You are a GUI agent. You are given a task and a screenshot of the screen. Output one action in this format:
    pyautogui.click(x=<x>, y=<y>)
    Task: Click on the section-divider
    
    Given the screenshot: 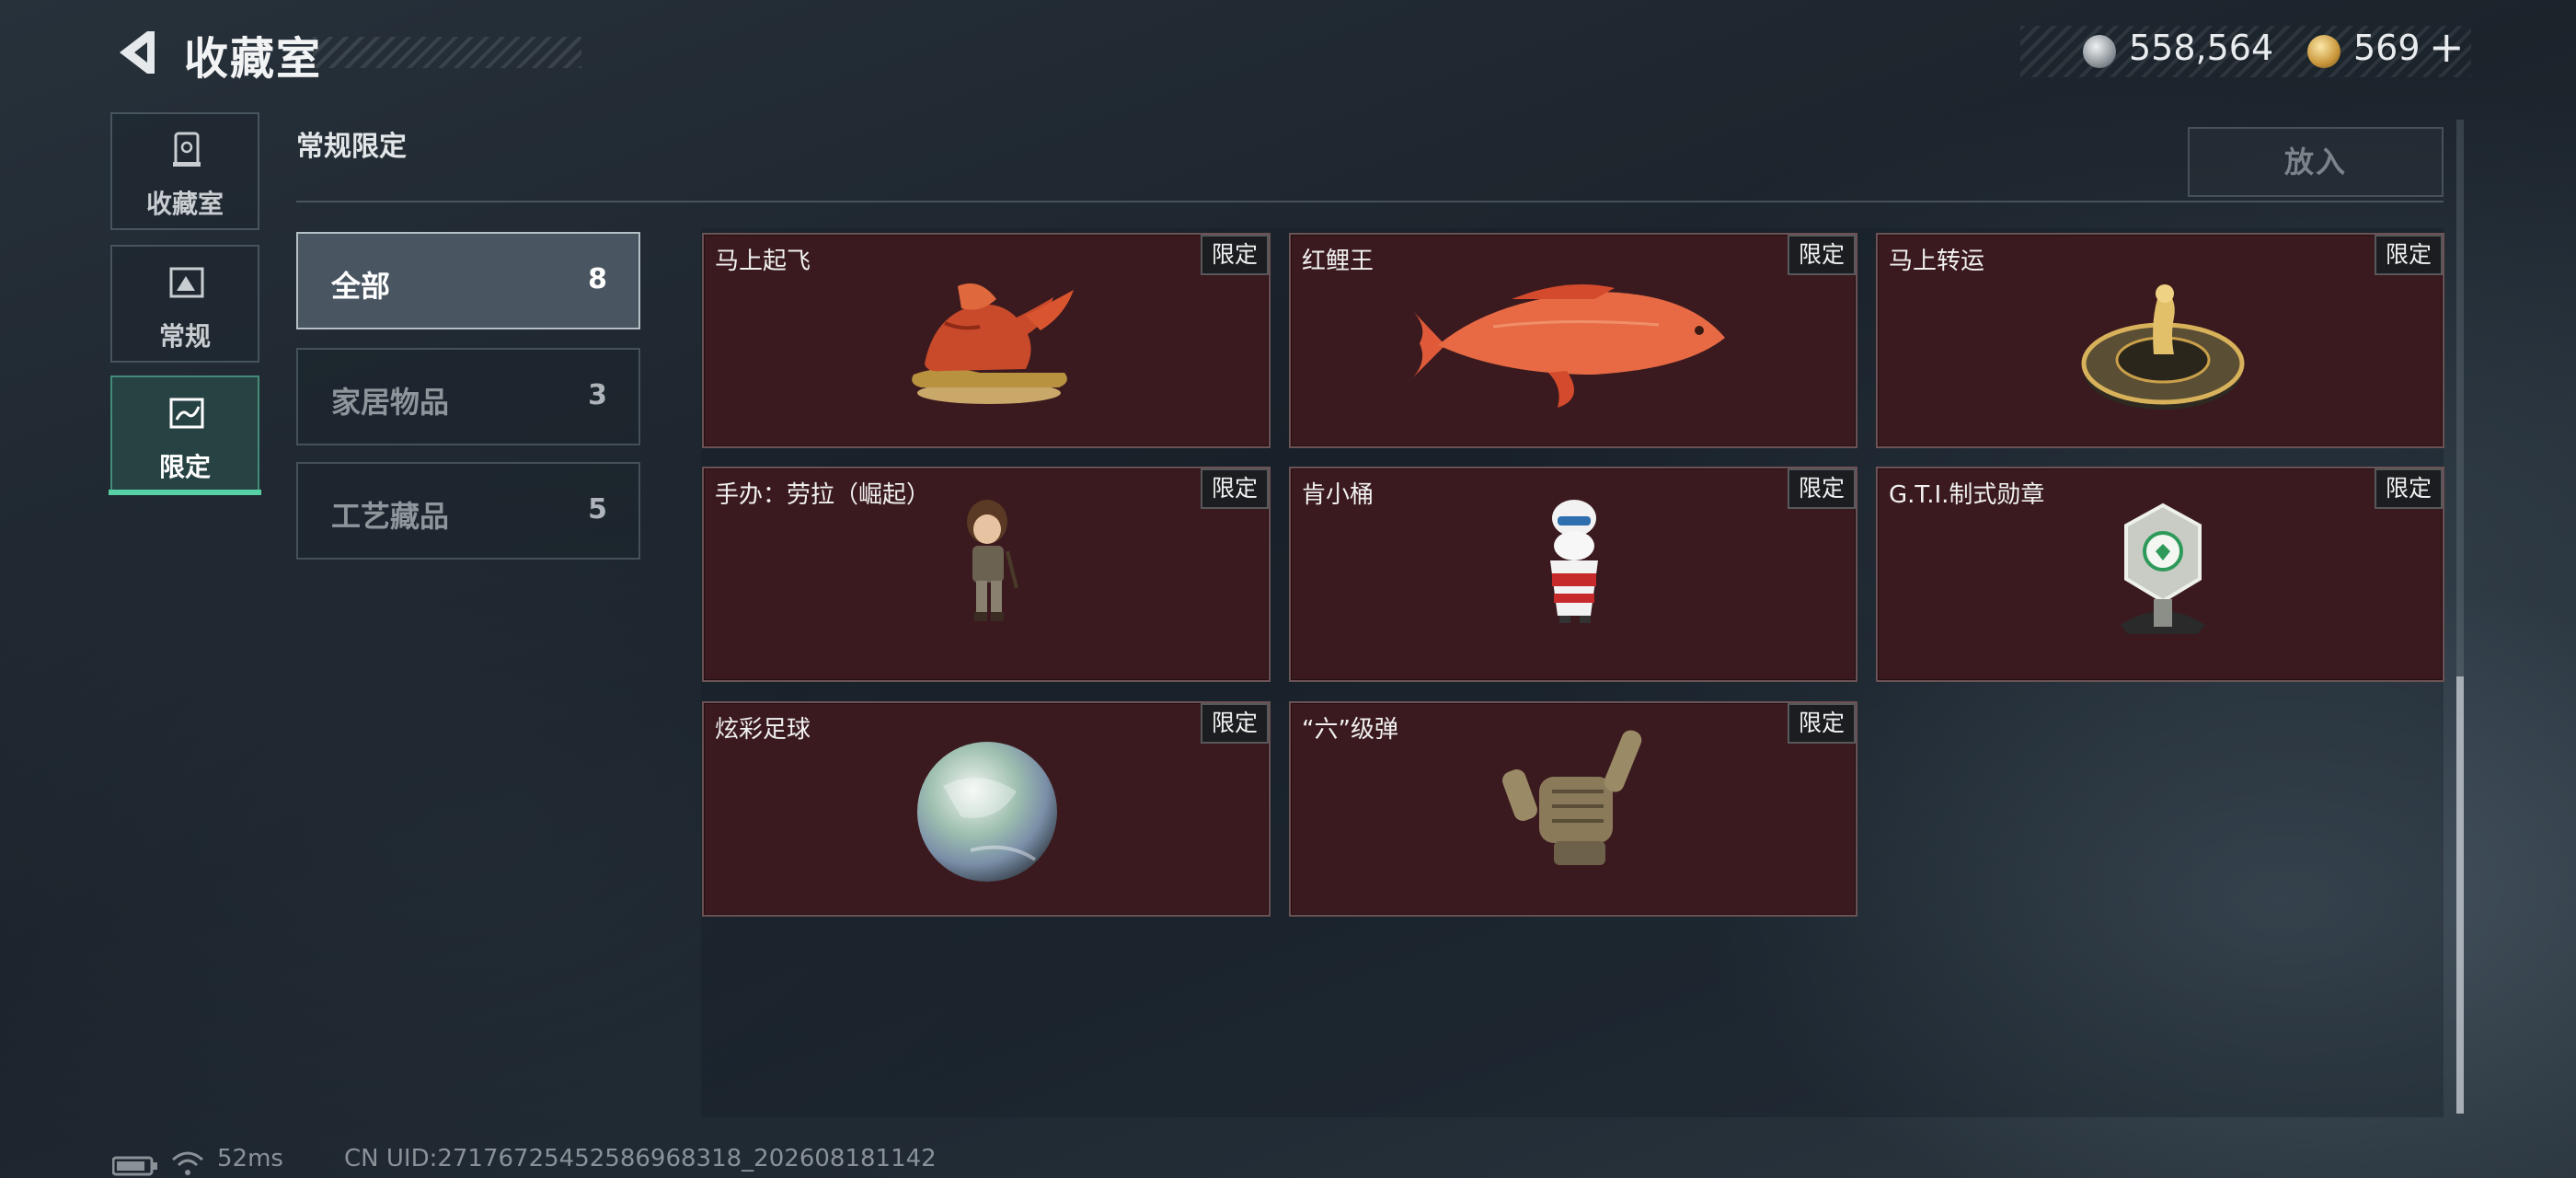 What is the action you would take?
    pyautogui.click(x=1370, y=201)
    